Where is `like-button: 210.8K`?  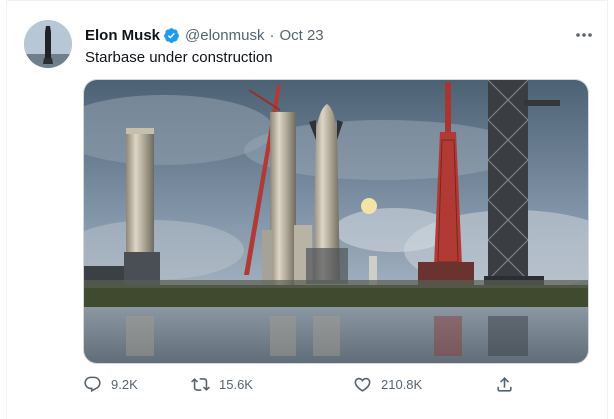
like-button: 210.8K is located at coordinates (387, 384).